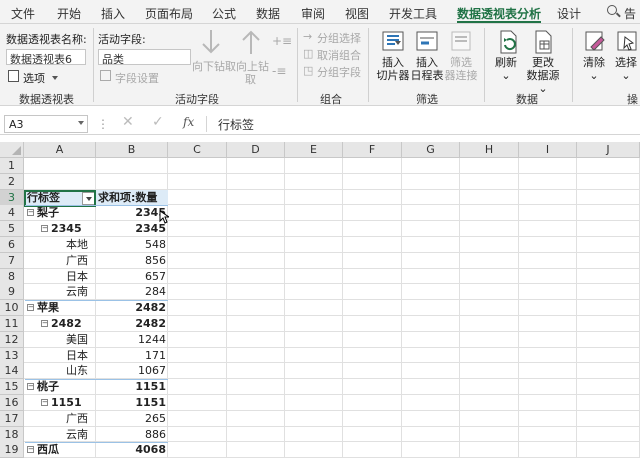  Describe the element at coordinates (543, 75) in the screenshot. I see `change-data-source-button: 更改 数据源⌄` at that location.